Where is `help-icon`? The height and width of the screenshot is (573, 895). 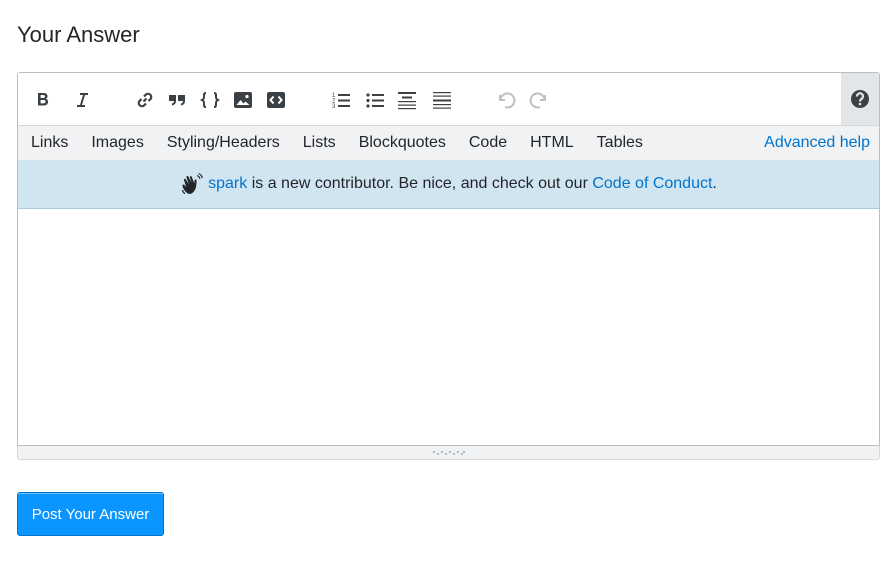
help-icon is located at coordinates (860, 99).